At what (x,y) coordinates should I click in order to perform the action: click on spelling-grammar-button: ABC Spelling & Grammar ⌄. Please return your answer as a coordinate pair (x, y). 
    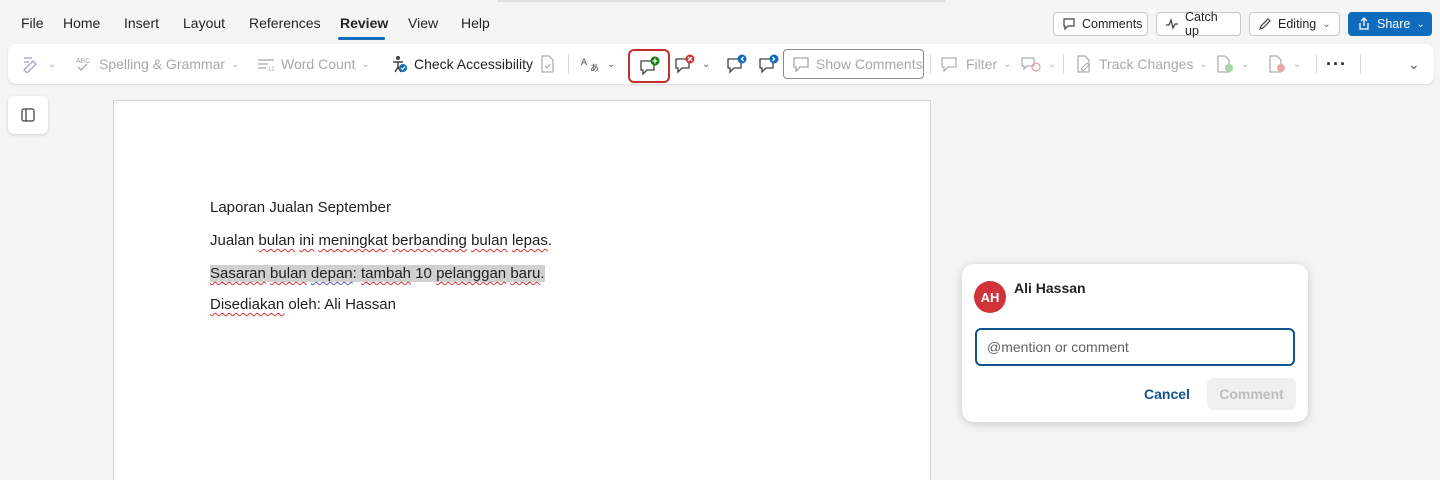
    Looking at the image, I should click on (157, 64).